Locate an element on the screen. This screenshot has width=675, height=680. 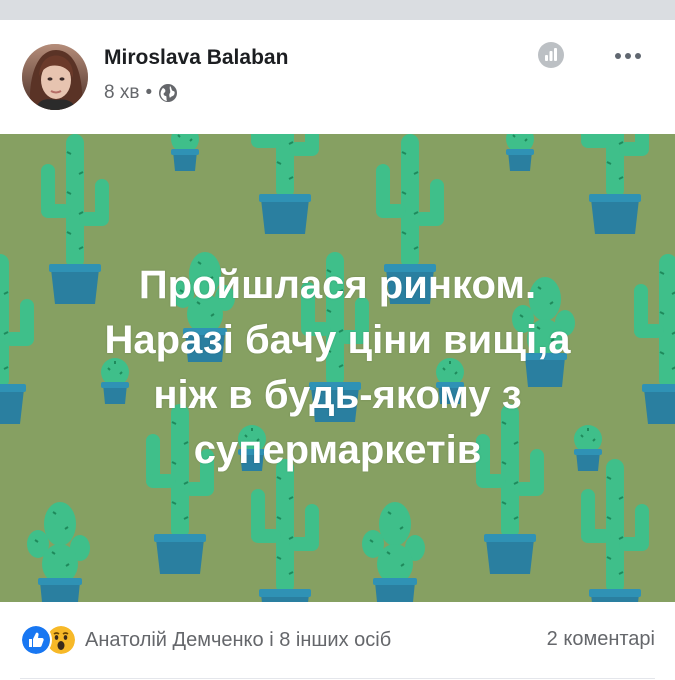
post-time: 8 хв is located at coordinates (121, 93).